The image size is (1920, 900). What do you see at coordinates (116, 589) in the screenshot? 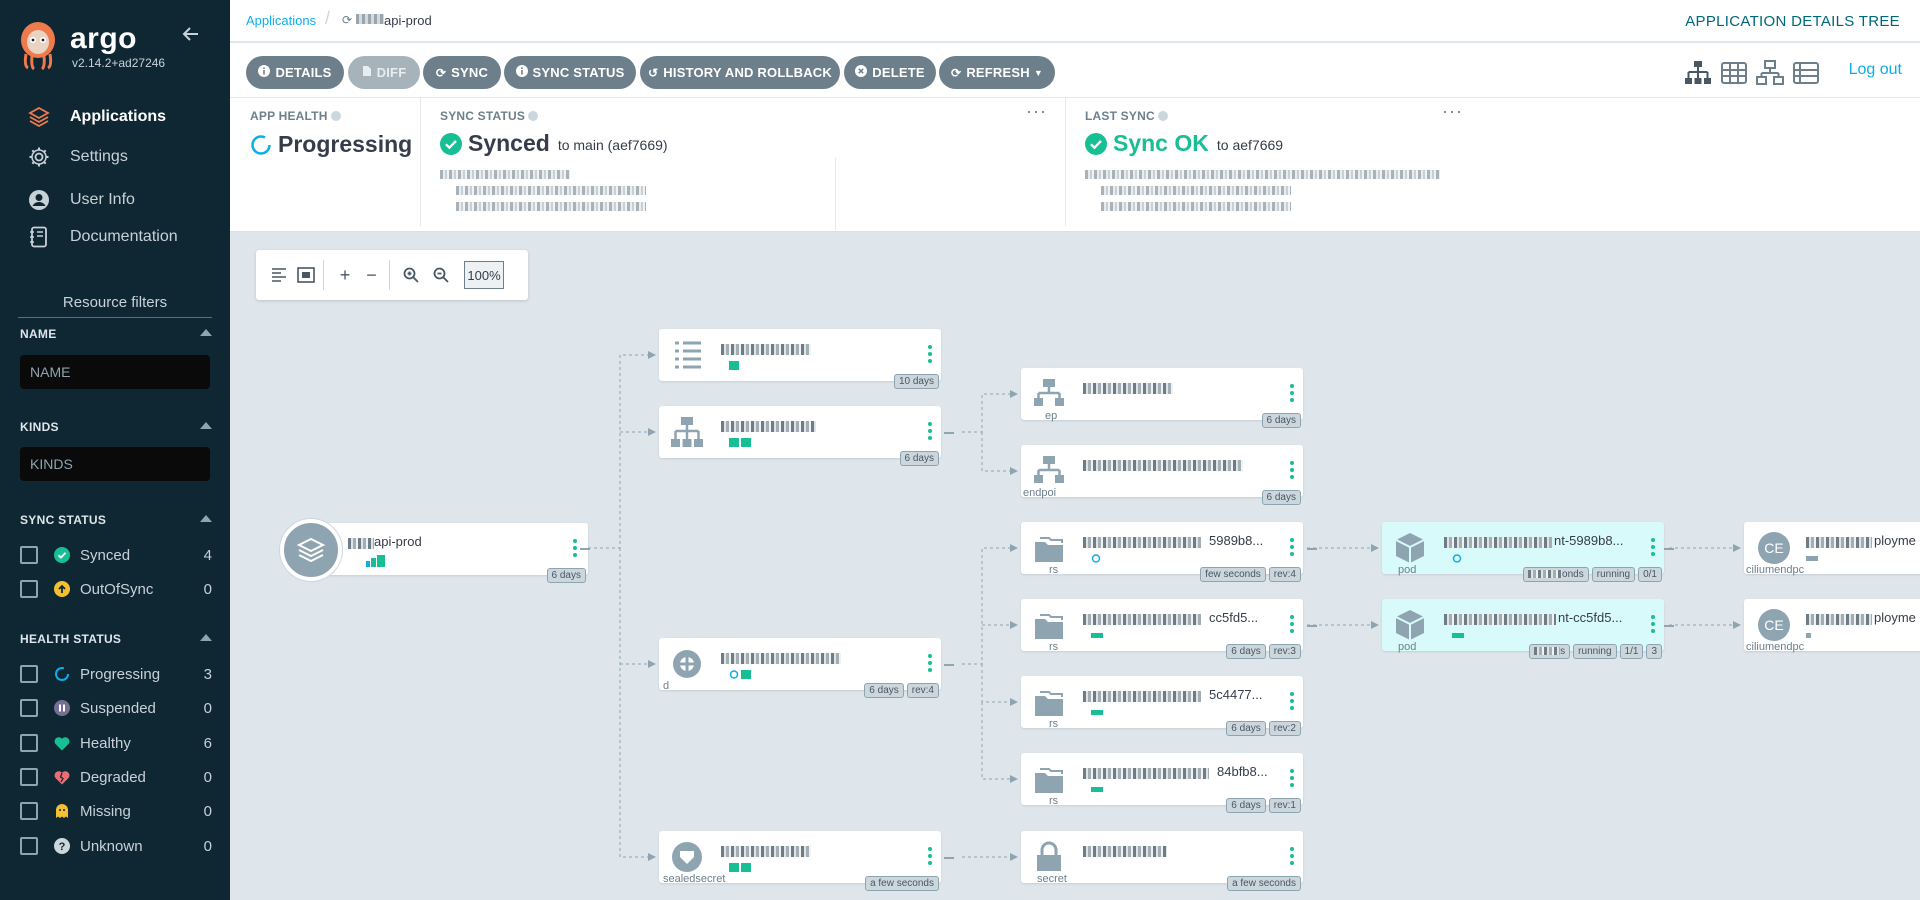
I see `filter-outofsync: OutOfSync 0` at bounding box center [116, 589].